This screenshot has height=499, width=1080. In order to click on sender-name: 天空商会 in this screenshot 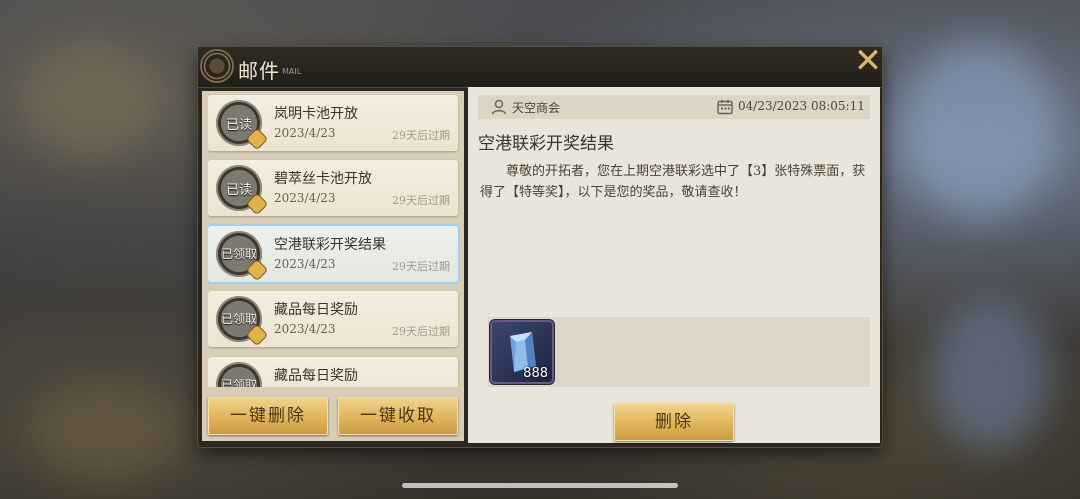, I will do `click(536, 108)`.